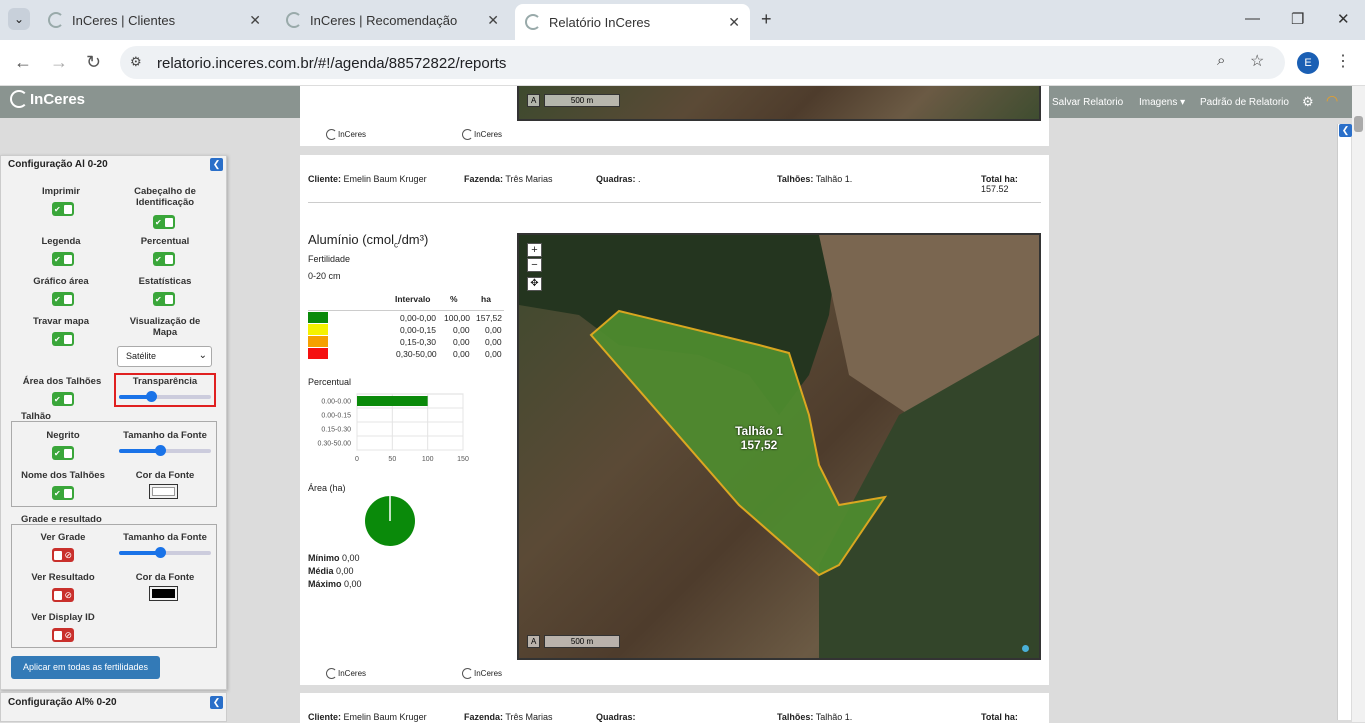 Image resolution: width=1365 pixels, height=723 pixels. What do you see at coordinates (336, 402) in the screenshot?
I see `y-tick-label: 0.00-0.00` at bounding box center [336, 402].